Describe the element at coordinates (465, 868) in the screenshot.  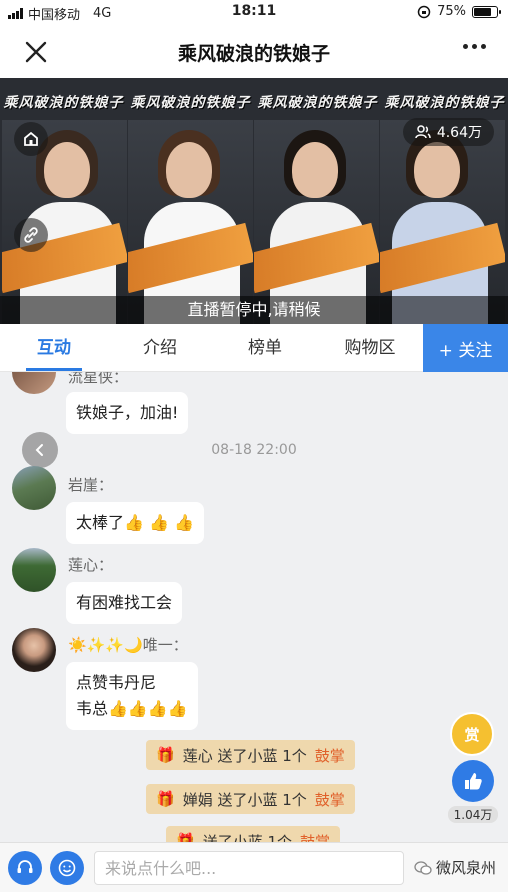
I see `watermark-text: 微风泉州` at that location.